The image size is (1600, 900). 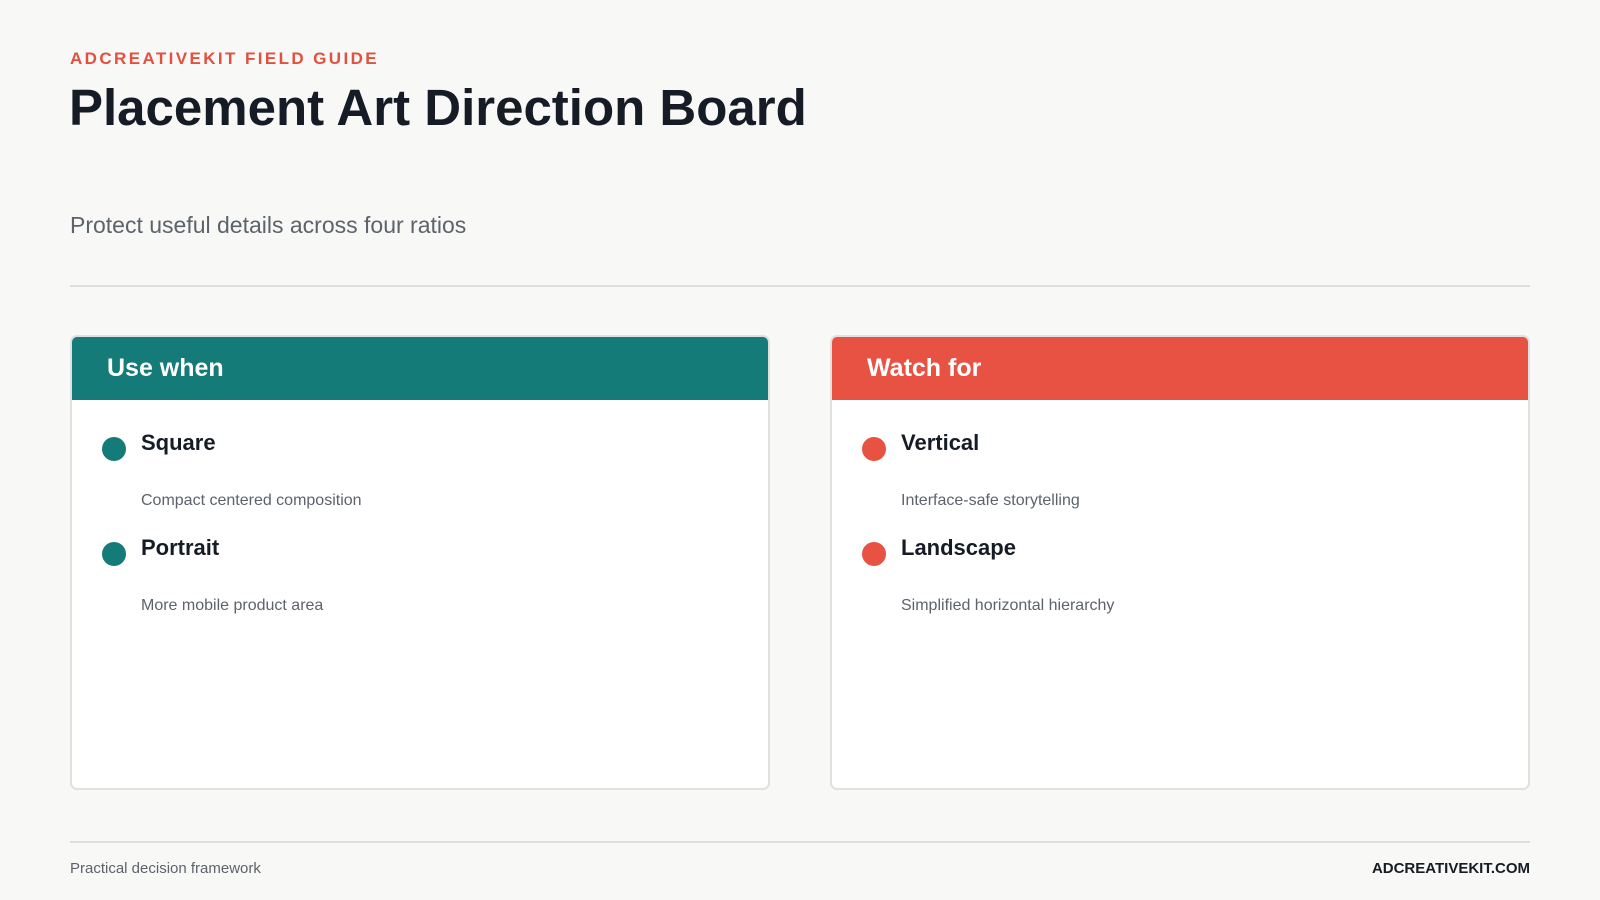 What do you see at coordinates (1180, 368) in the screenshot?
I see `watch-for-card-header: Watch for` at bounding box center [1180, 368].